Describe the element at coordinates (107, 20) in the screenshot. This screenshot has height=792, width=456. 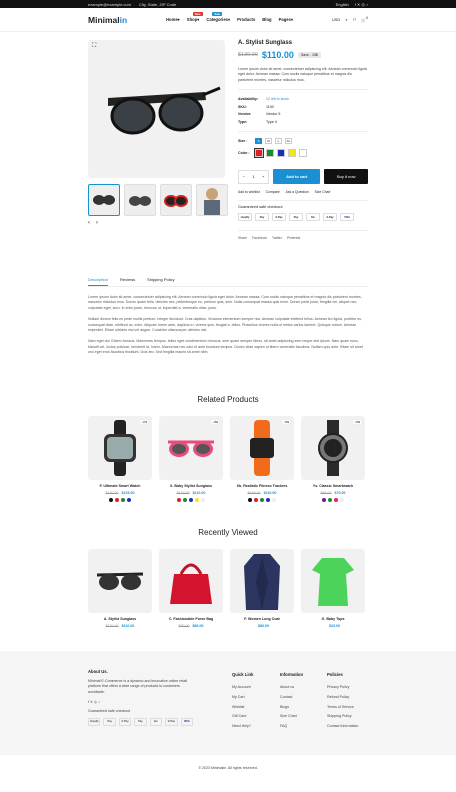
I see `logo: Minimalin` at that location.